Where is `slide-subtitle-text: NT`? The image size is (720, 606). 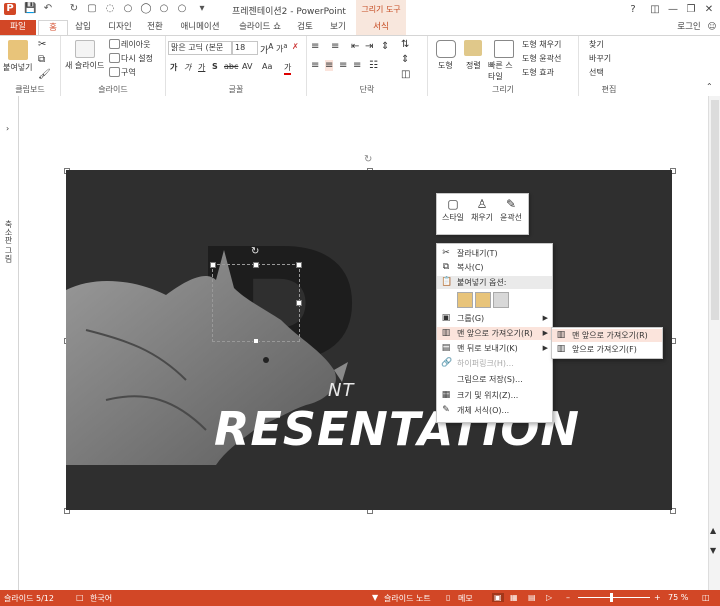
slide-subtitle-text: NT is located at coordinates (341, 390).